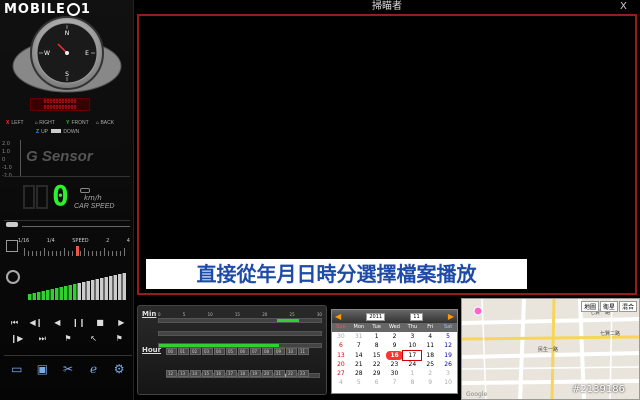 Image resolution: width=640 pixels, height=400 pixels. I want to click on map-btn-map: 地圖, so click(589, 306).